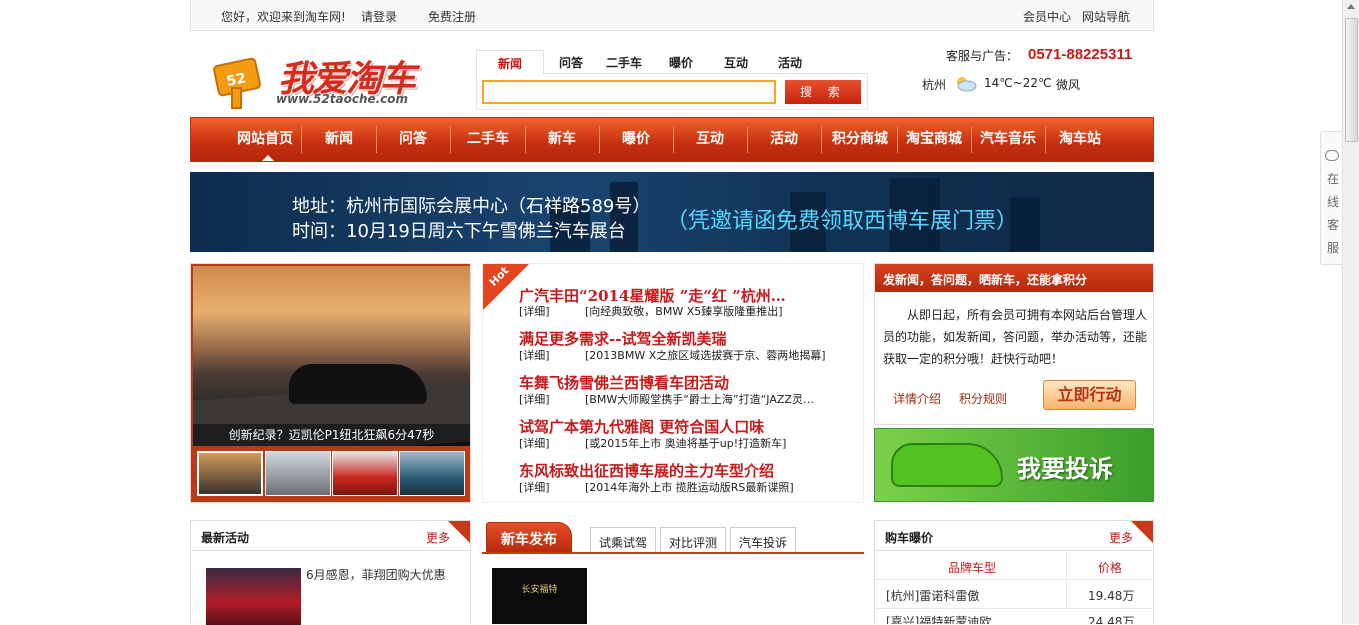 The height and width of the screenshot is (625, 1359). Describe the element at coordinates (331, 356) in the screenshot. I see `slide-image` at that location.